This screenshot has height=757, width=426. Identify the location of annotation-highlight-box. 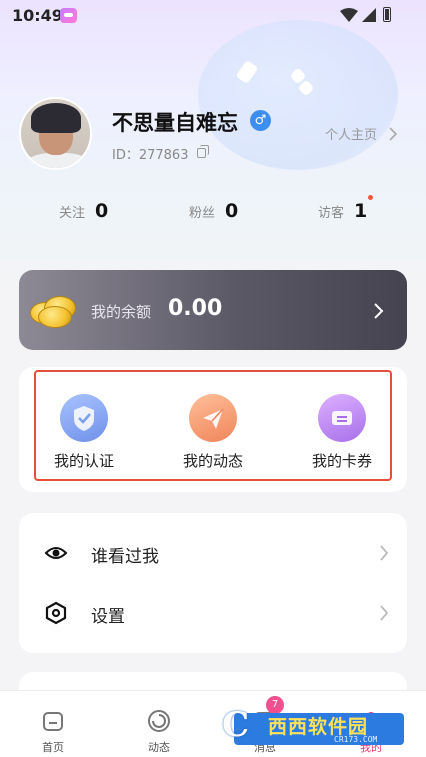
(213, 425).